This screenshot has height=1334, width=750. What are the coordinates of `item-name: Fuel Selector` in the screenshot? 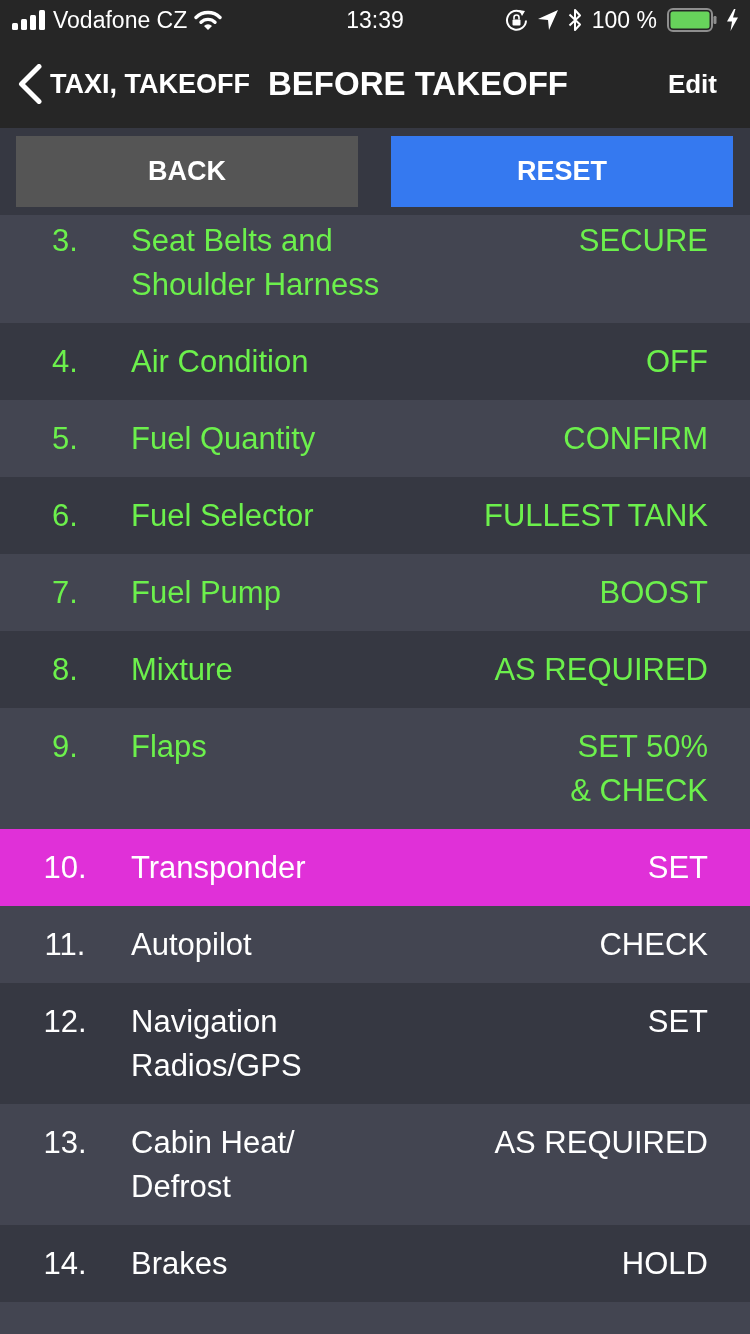 It's located at (223, 515).